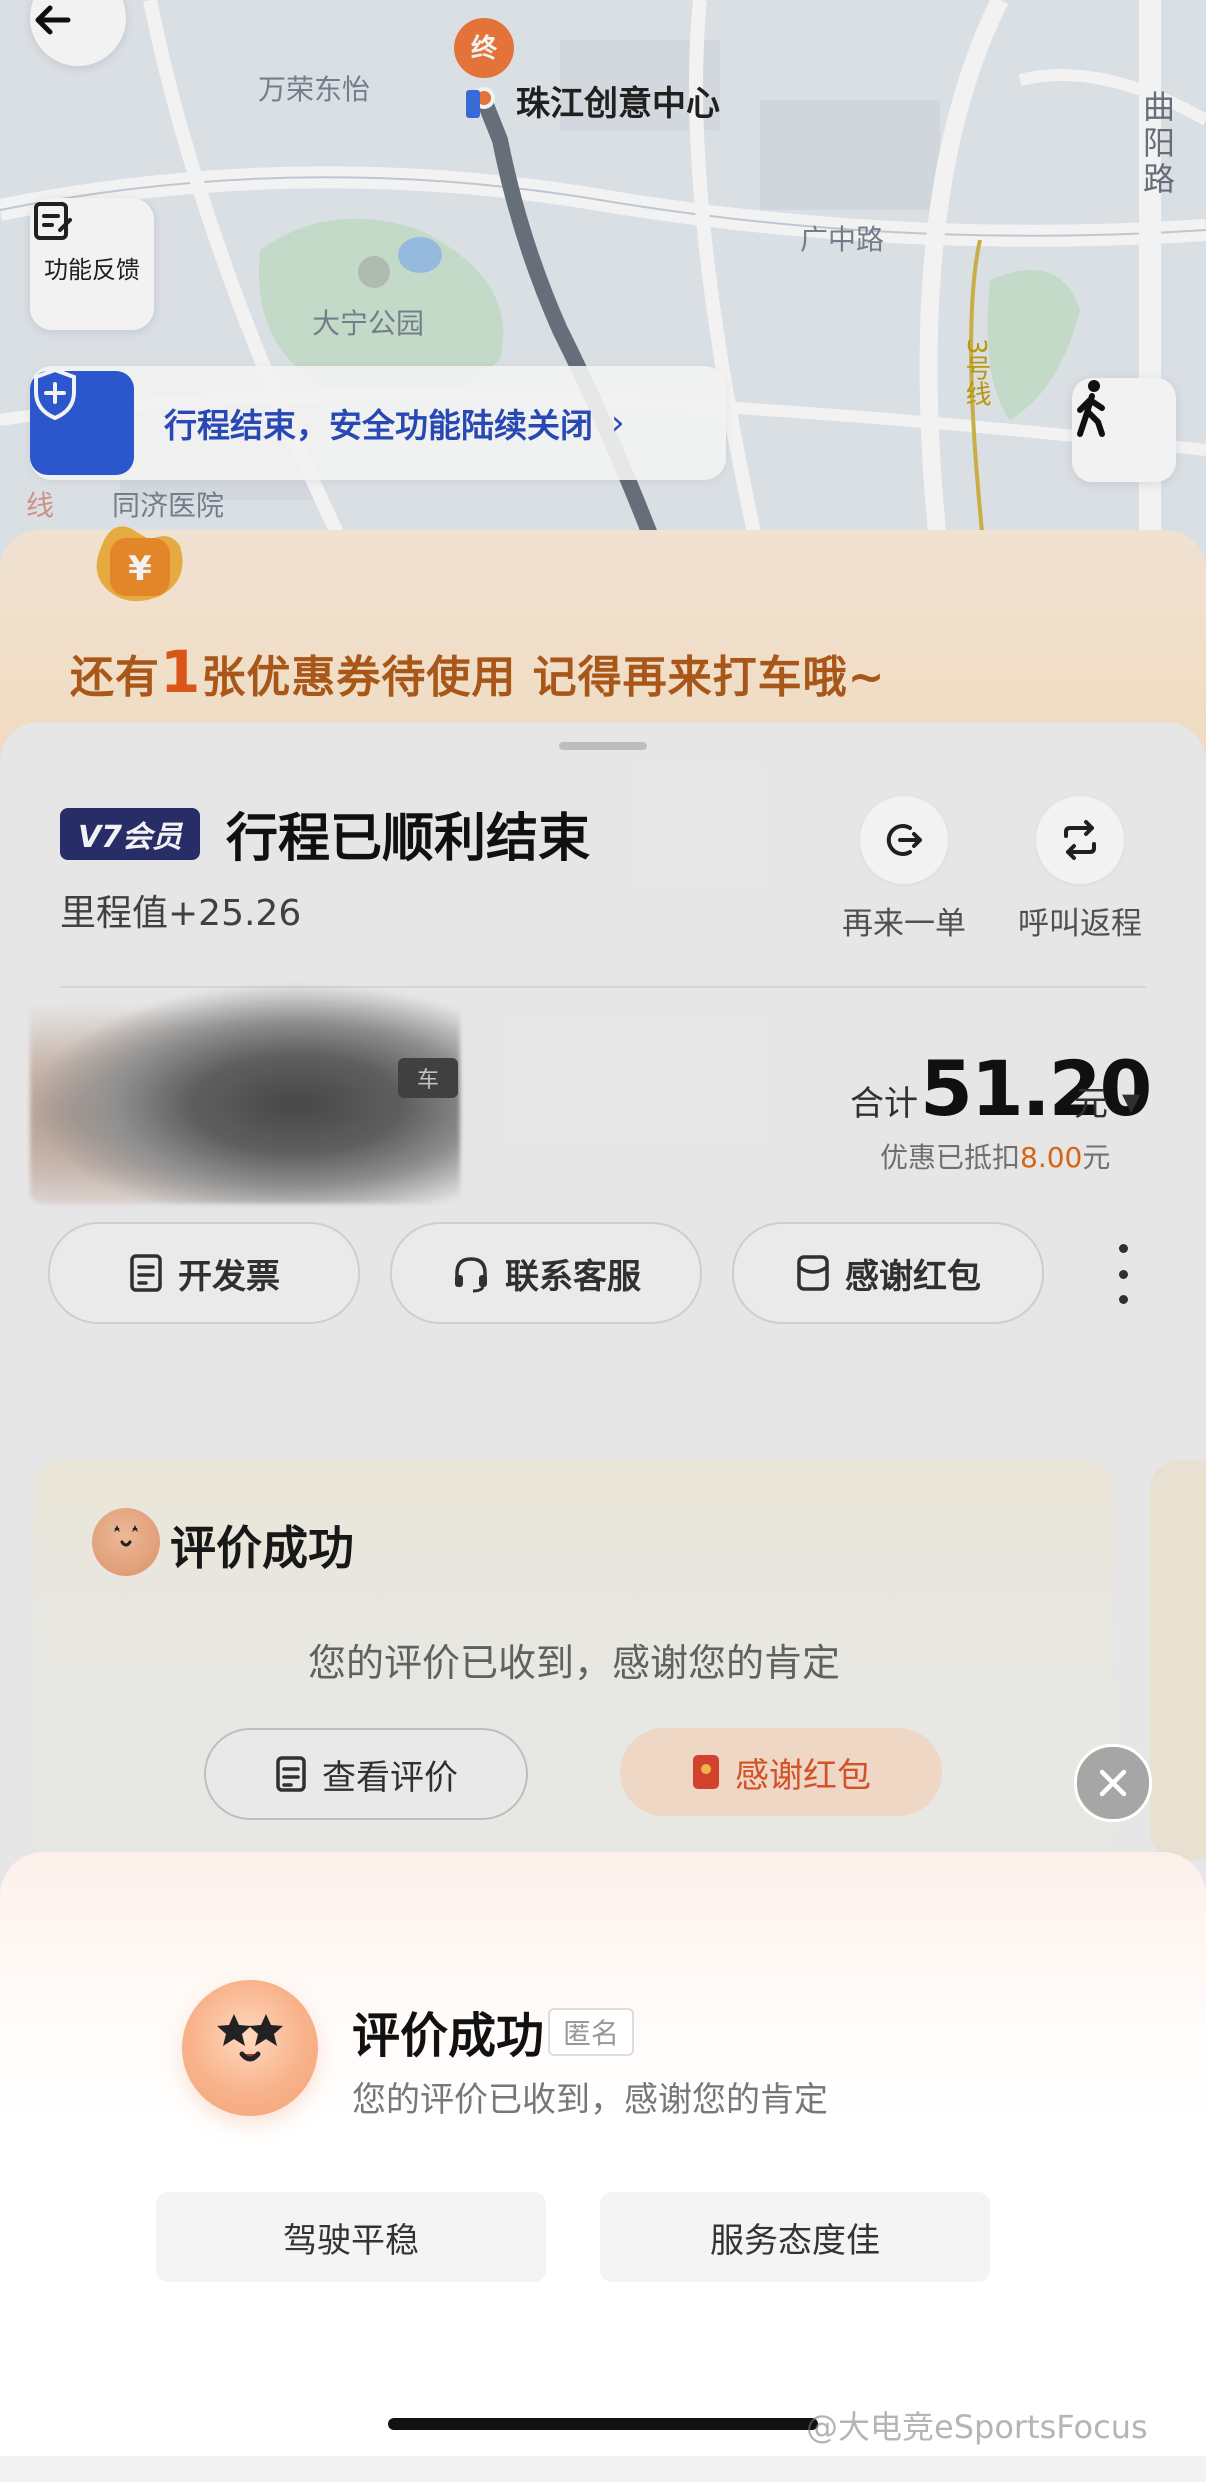 The image size is (1206, 2482). Describe the element at coordinates (603, 2424) in the screenshot. I see `home-indicator` at that location.